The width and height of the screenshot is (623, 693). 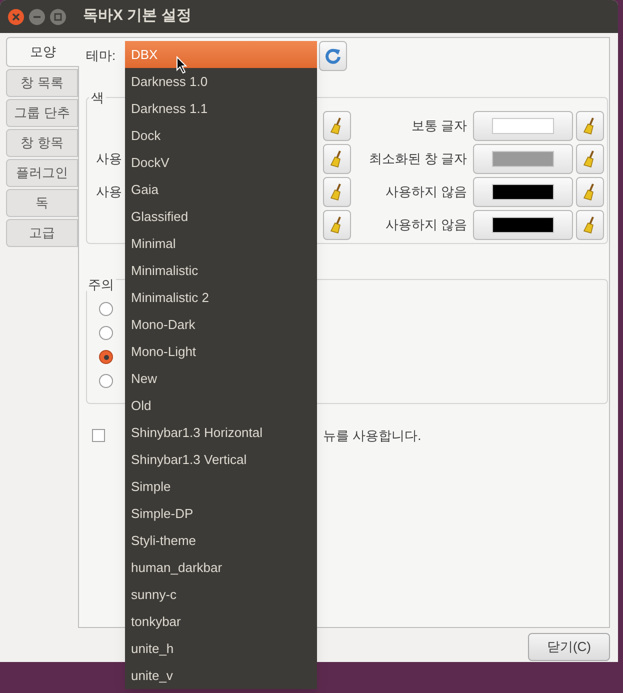 What do you see at coordinates (101, 284) in the screenshot?
I see `frame-title: 주의` at bounding box center [101, 284].